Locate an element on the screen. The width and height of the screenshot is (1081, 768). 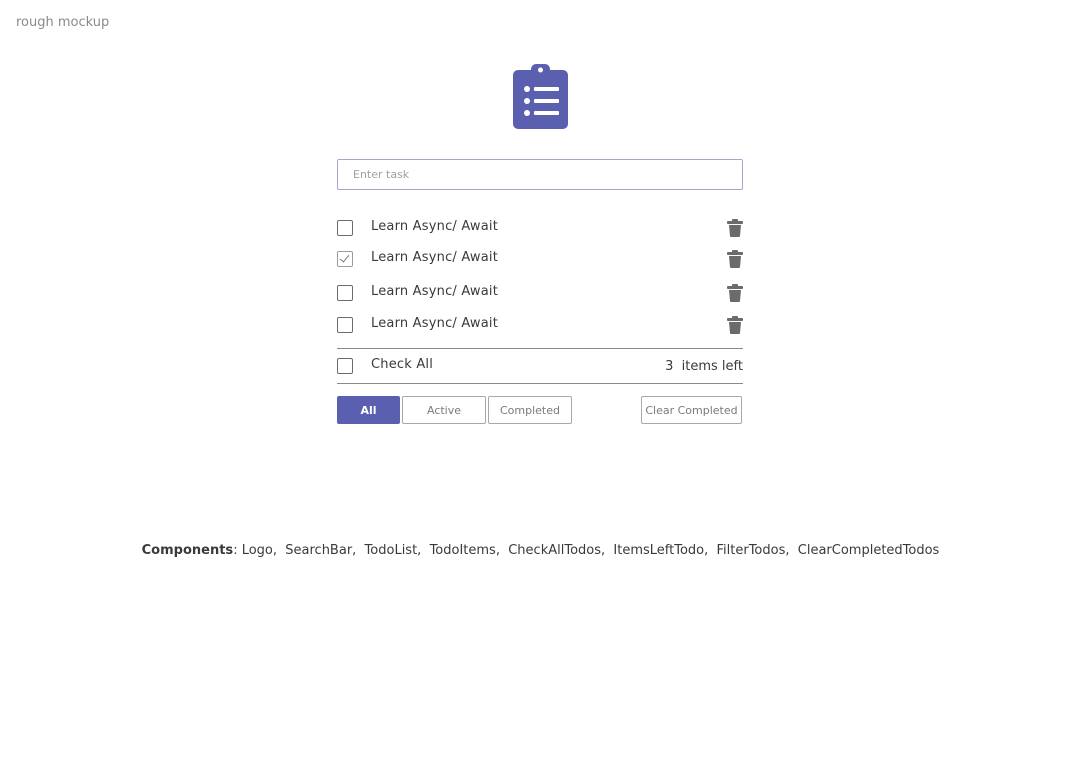
clipboard-list-icon is located at coordinates (540, 96).